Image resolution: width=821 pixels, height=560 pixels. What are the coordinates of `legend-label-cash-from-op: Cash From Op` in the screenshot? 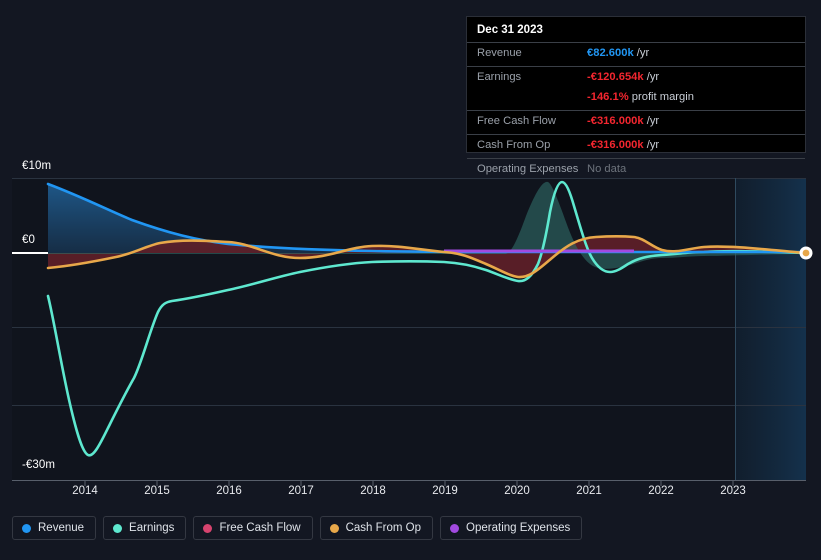 It's located at (383, 528).